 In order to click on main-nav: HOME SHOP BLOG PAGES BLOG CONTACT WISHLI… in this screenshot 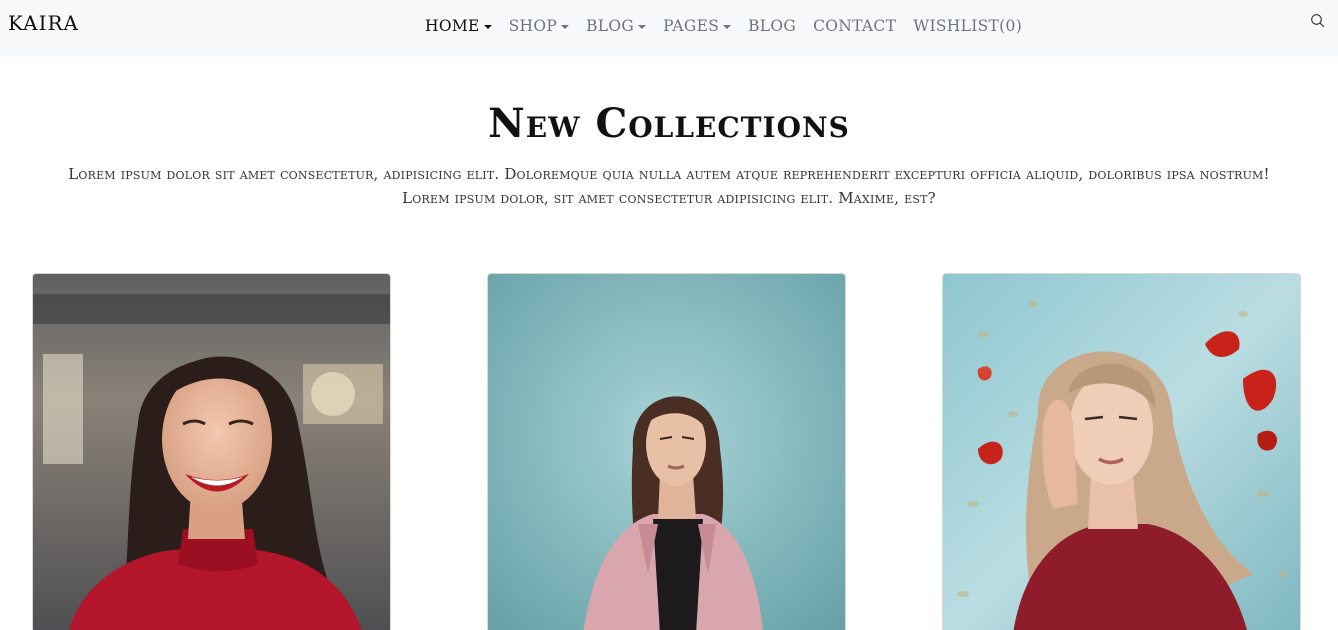, I will do `click(732, 26)`.